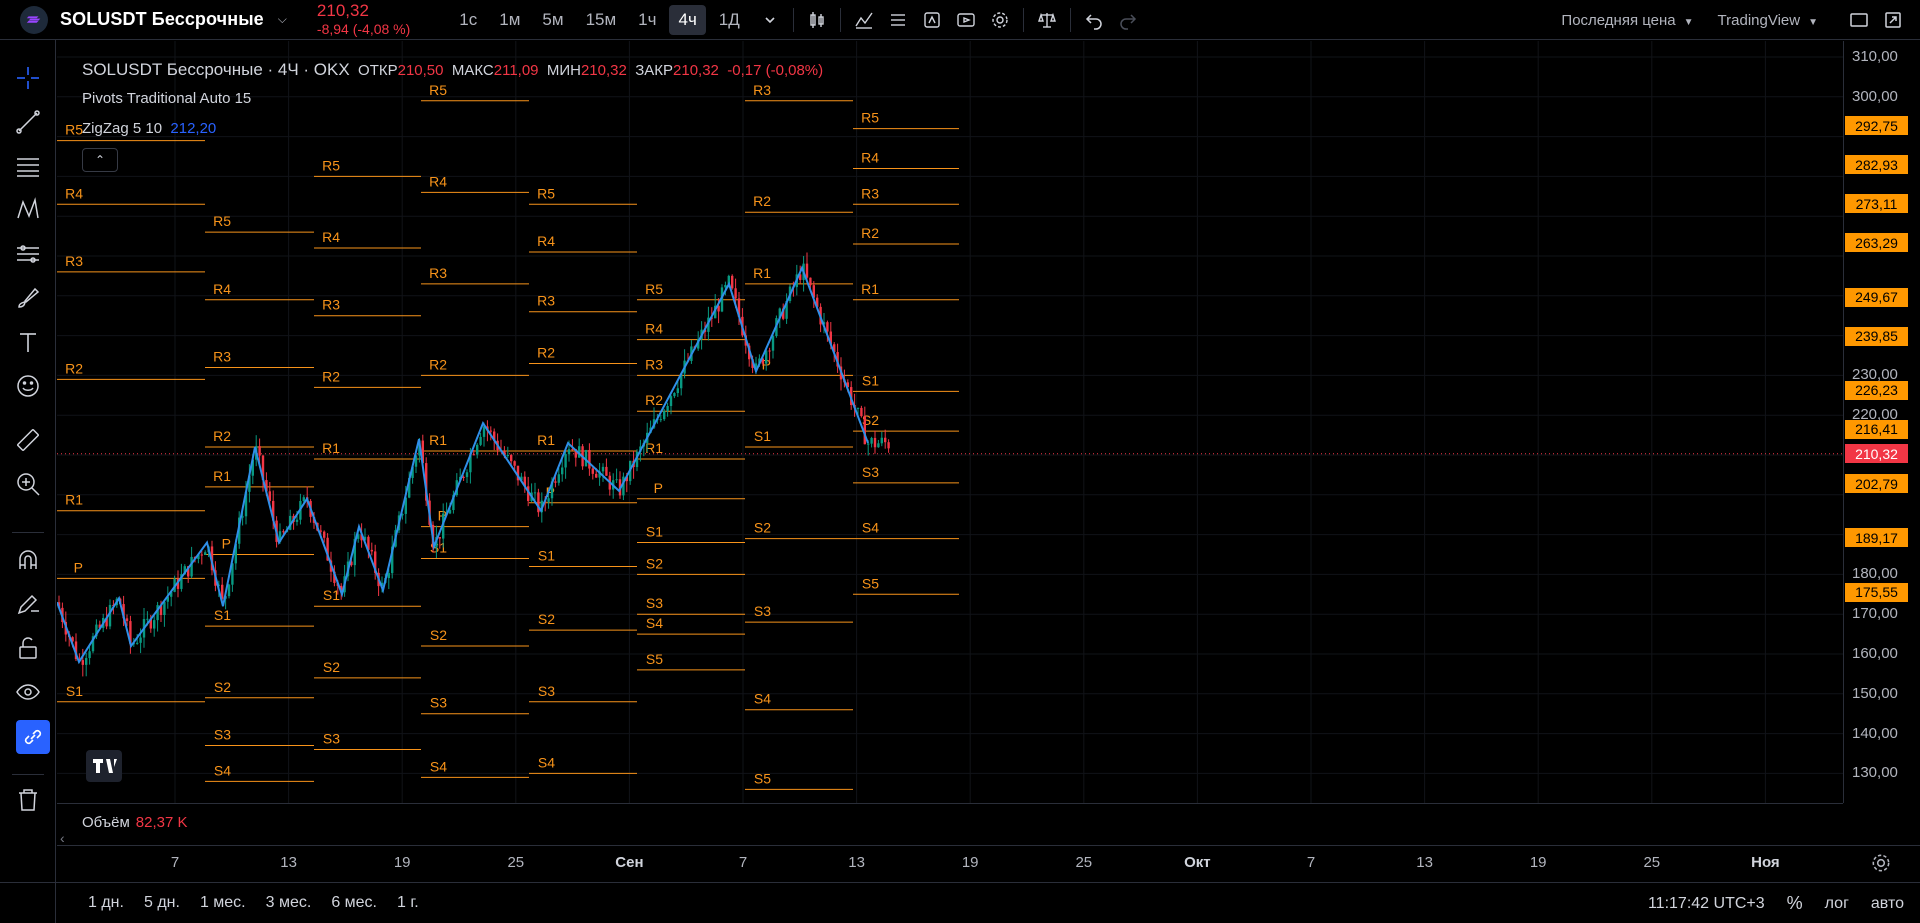 This screenshot has height=923, width=1920. I want to click on forecast-icon, so click(28, 254).